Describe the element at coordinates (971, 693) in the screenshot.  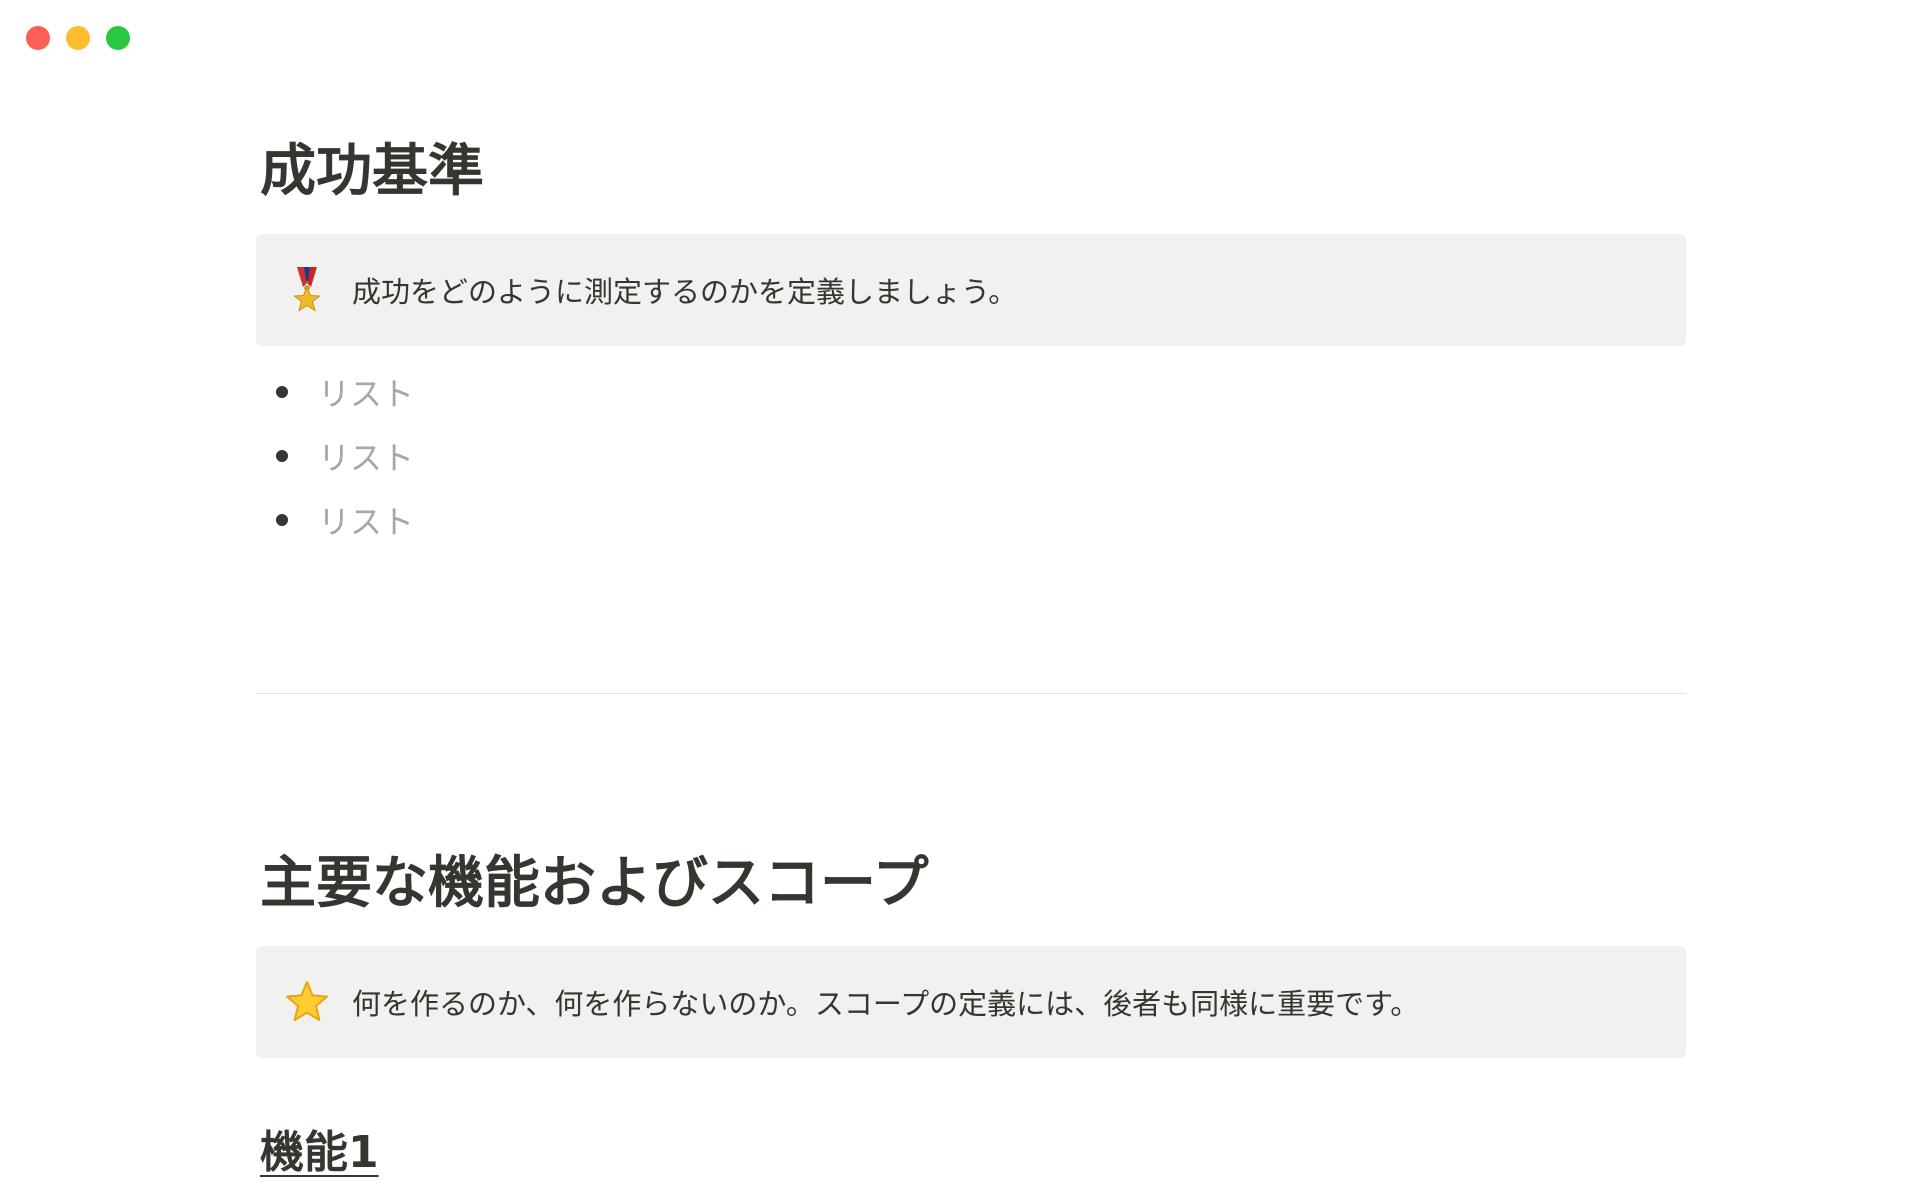
I see `divider` at that location.